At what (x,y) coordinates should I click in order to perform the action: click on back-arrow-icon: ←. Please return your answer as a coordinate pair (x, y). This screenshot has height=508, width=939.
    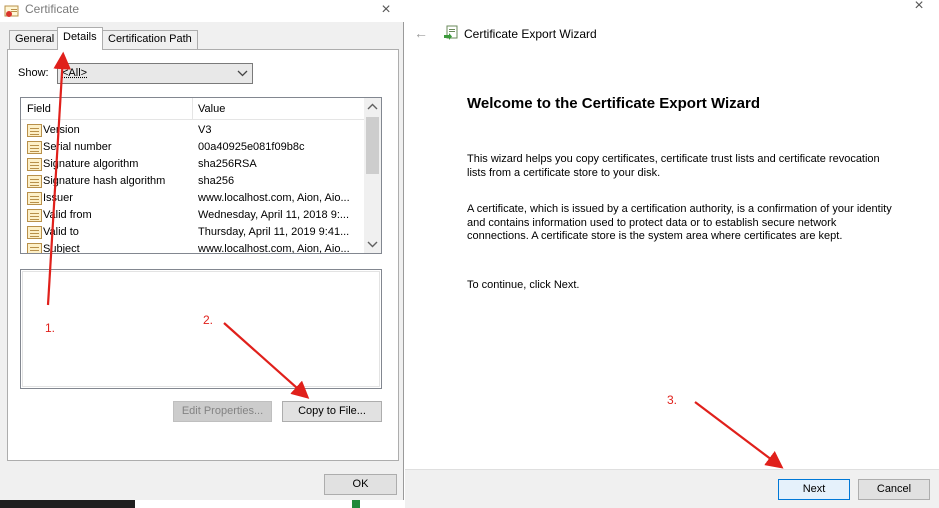
    Looking at the image, I should click on (421, 33).